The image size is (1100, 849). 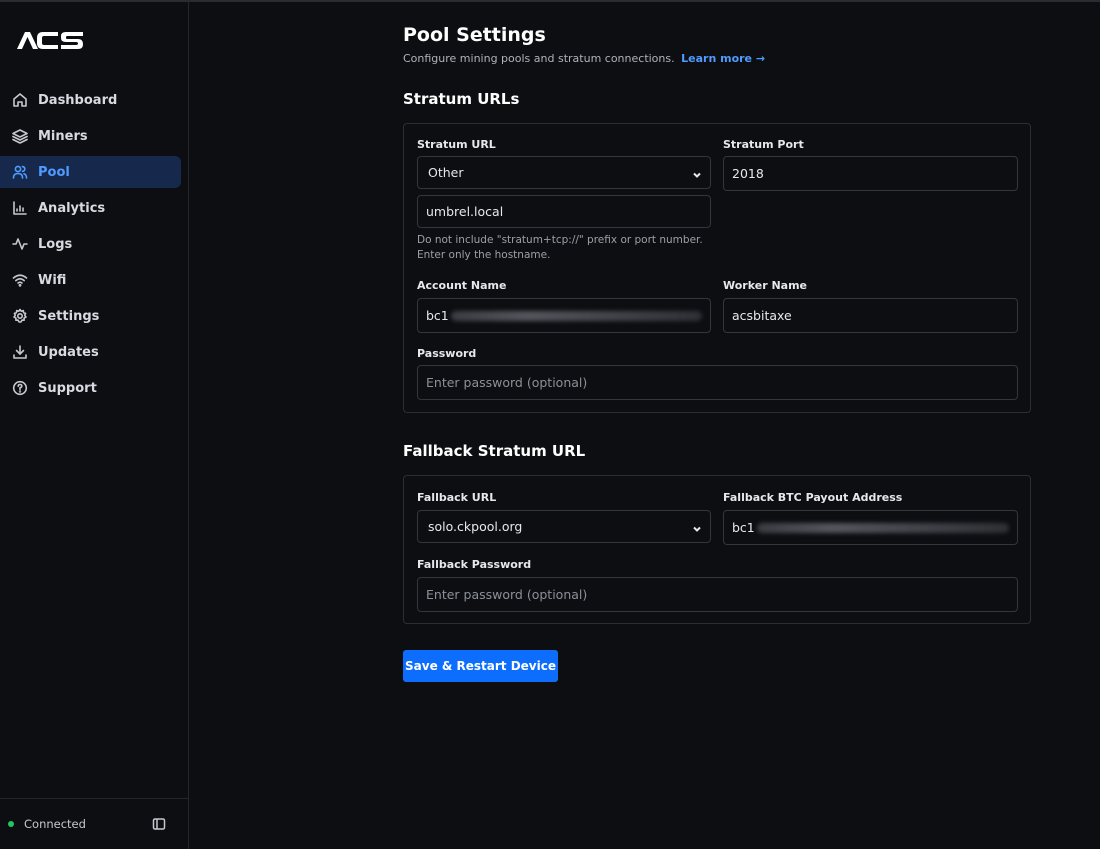 What do you see at coordinates (475, 526) in the screenshot?
I see `fallback-url-selected: solo.ckpool.org` at bounding box center [475, 526].